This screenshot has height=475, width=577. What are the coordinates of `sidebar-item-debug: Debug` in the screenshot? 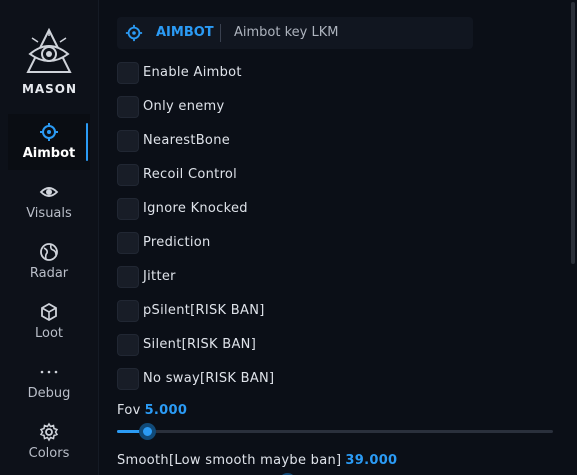 It's located at (49, 382).